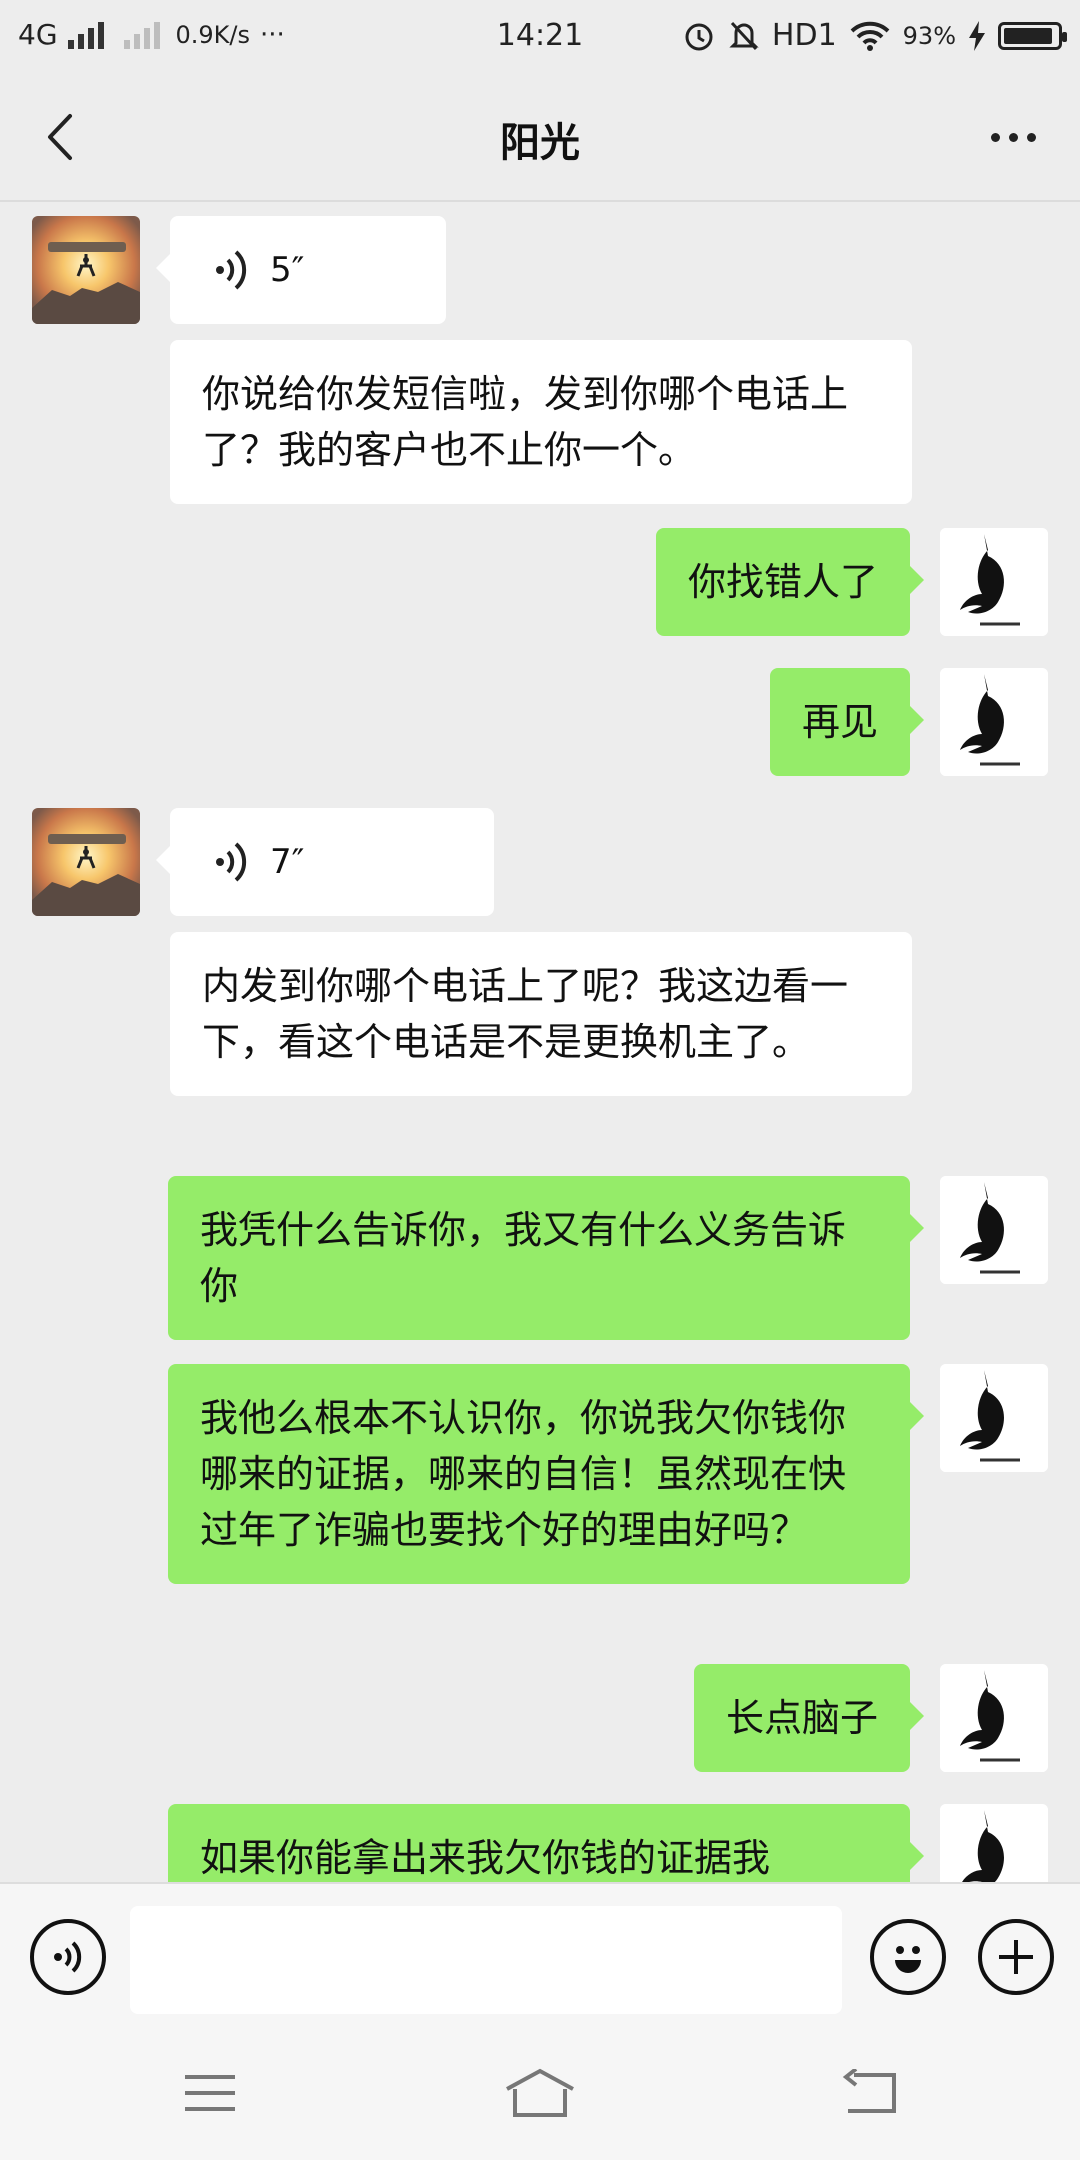 Image resolution: width=1080 pixels, height=2160 pixels. I want to click on incoming-message: 你说给你发短信啦，发到你哪个电话上了？我的客户也不止你一个。, so click(541, 422).